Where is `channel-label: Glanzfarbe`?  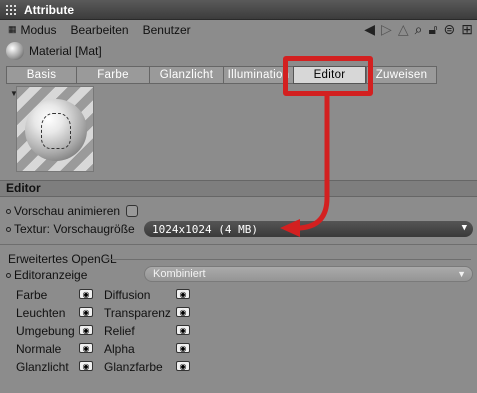 channel-label: Glanzfarbe is located at coordinates (133, 367).